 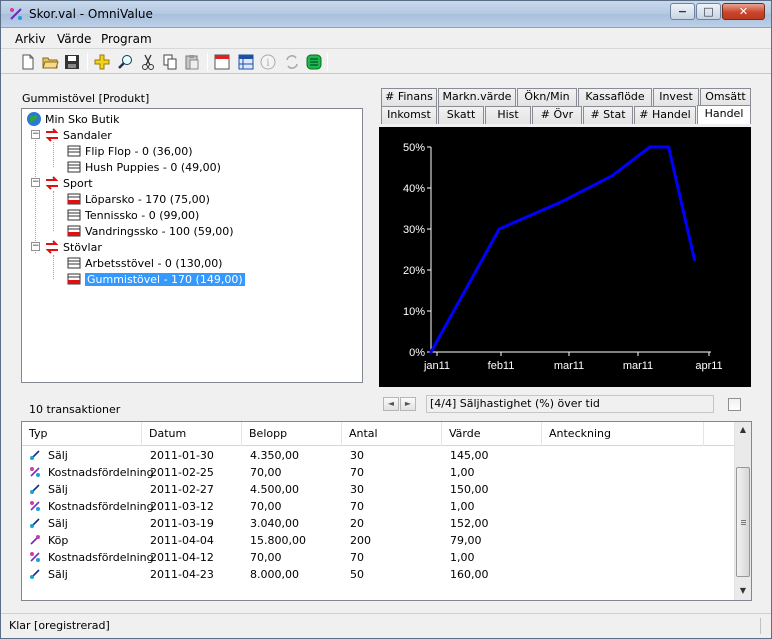 What do you see at coordinates (408, 404) in the screenshot?
I see `chart-next-button: ►` at bounding box center [408, 404].